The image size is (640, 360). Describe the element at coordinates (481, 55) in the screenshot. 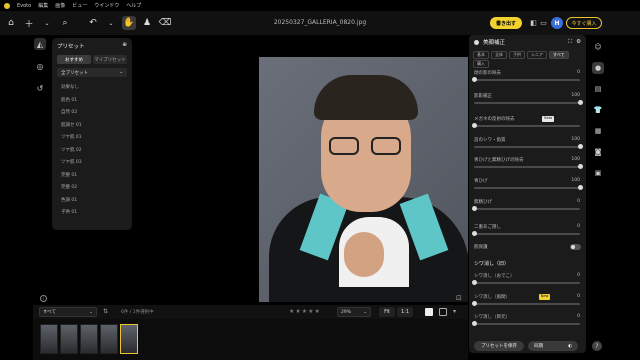

I see `tab-basic: 基本` at that location.